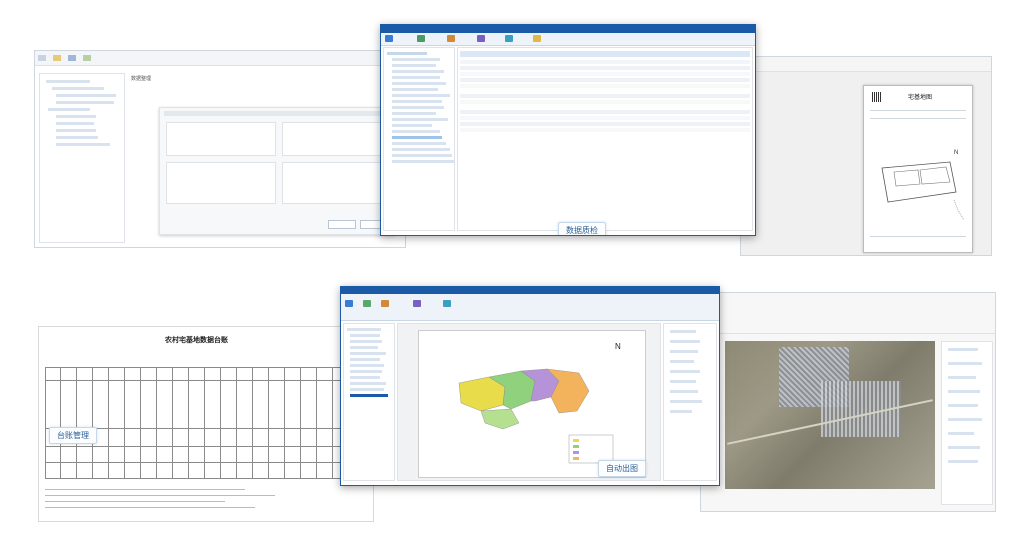  I want to click on save-icon, so click(72, 58).